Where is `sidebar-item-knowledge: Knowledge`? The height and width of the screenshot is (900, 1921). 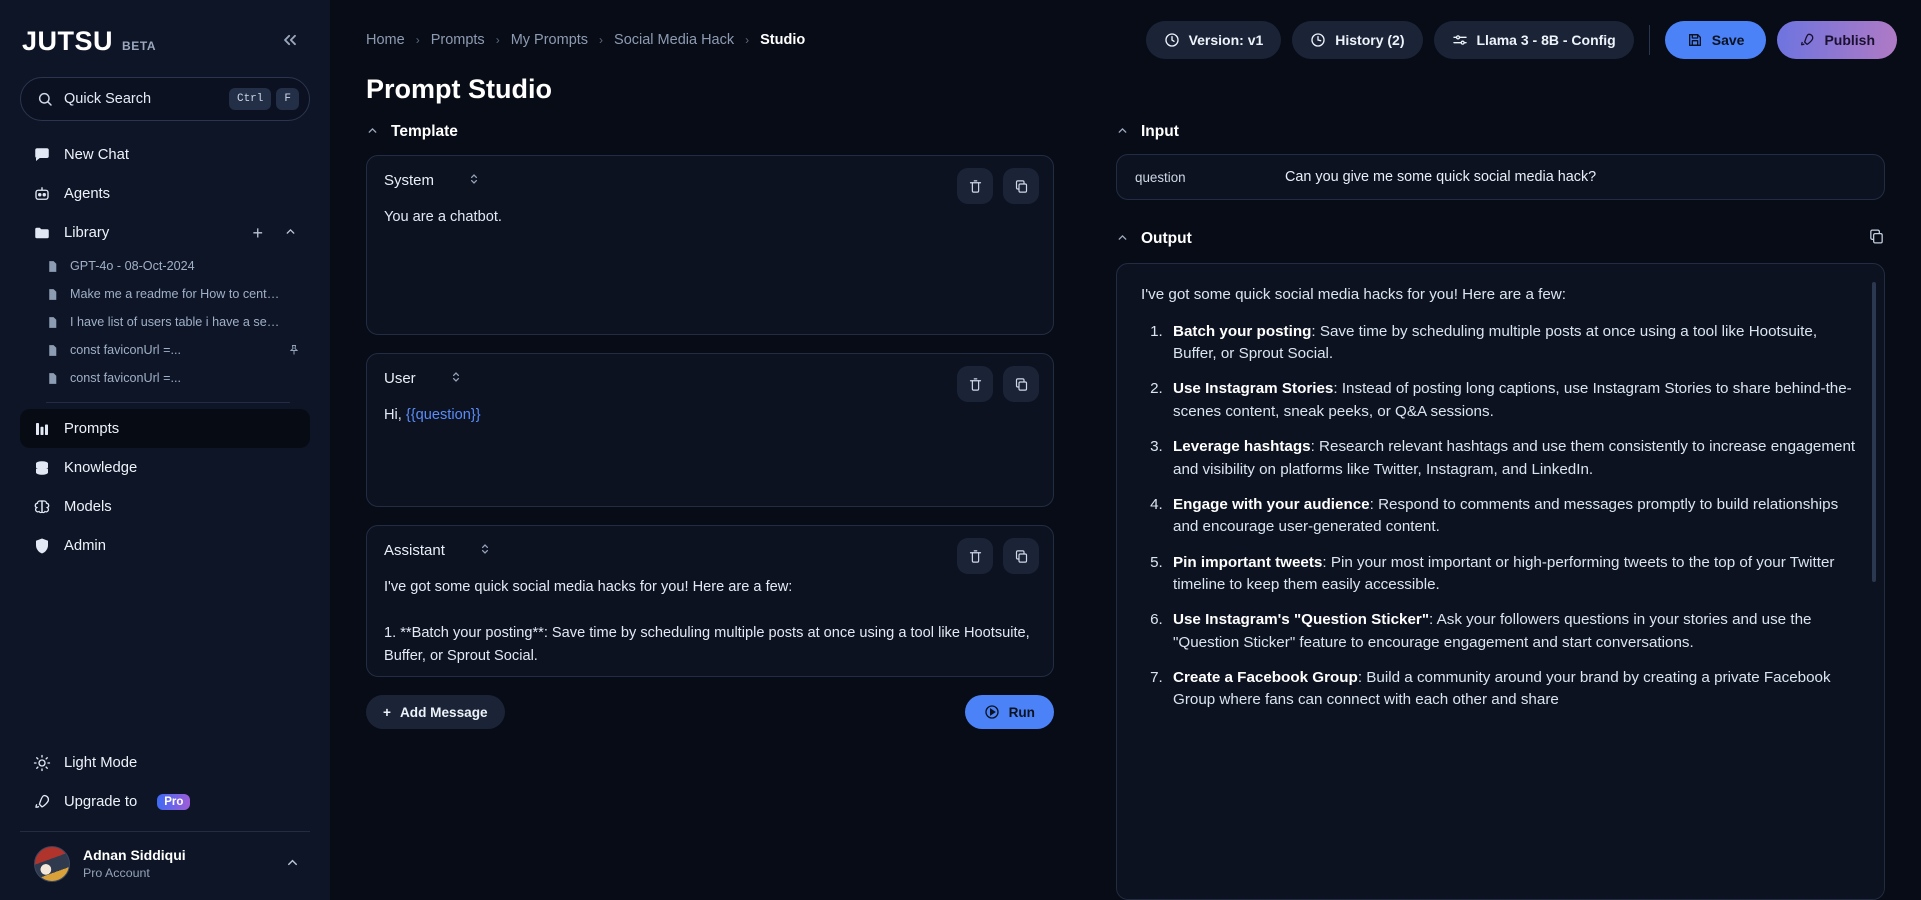
sidebar-item-knowledge: Knowledge is located at coordinates (165, 467).